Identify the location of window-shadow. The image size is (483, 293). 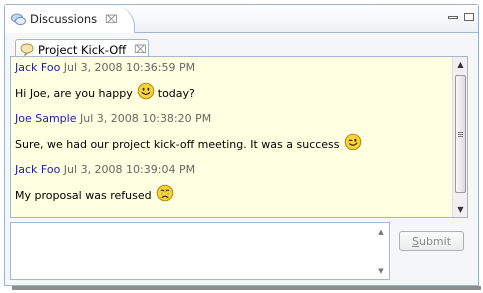
(246, 288).